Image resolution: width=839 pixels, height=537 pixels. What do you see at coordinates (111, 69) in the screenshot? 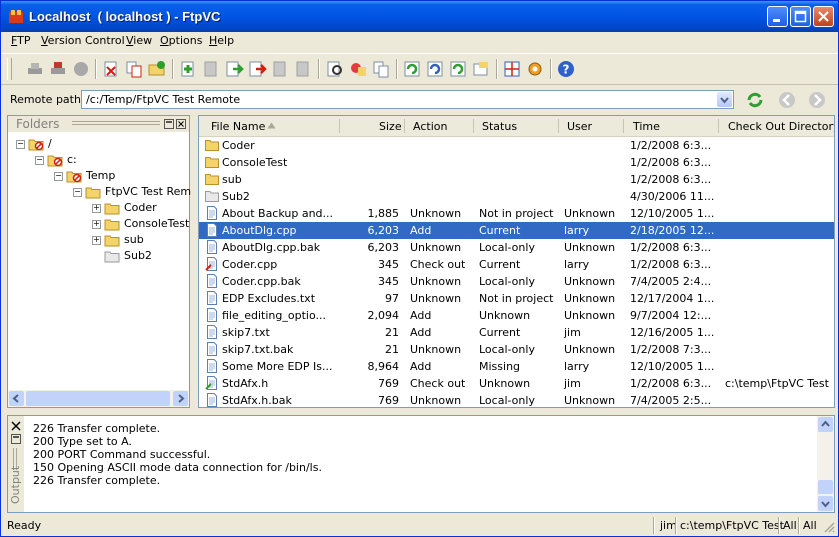
I see `delete-icon` at bounding box center [111, 69].